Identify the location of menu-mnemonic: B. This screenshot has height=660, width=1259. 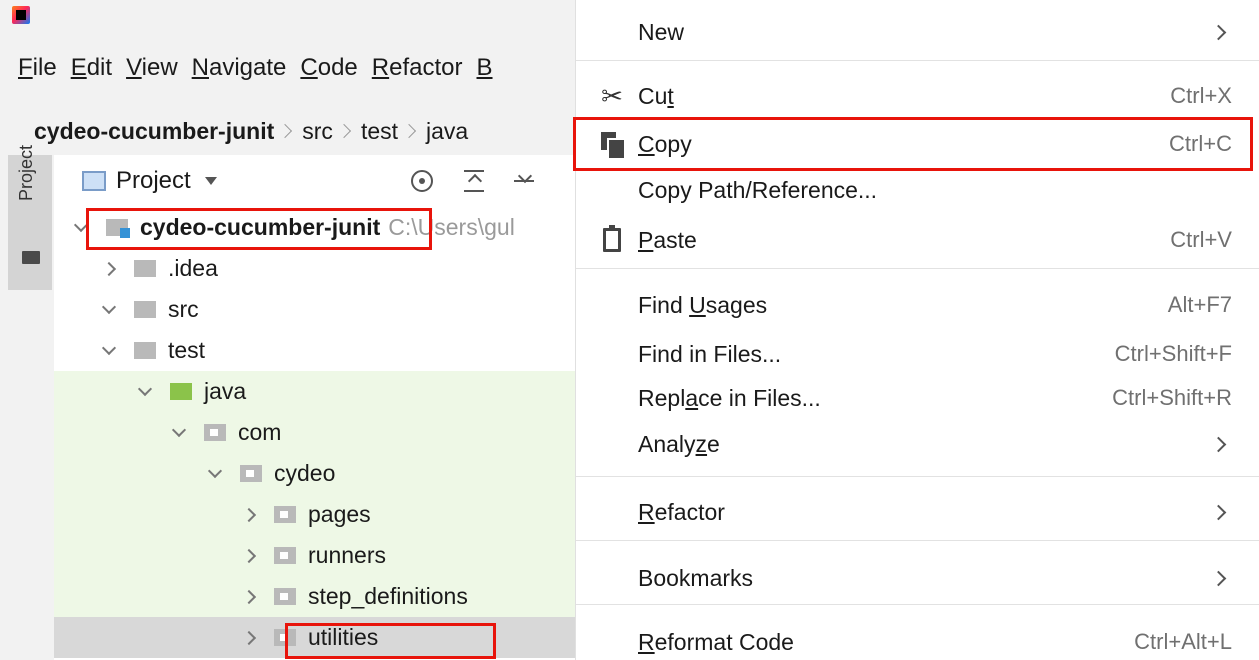
(484, 67).